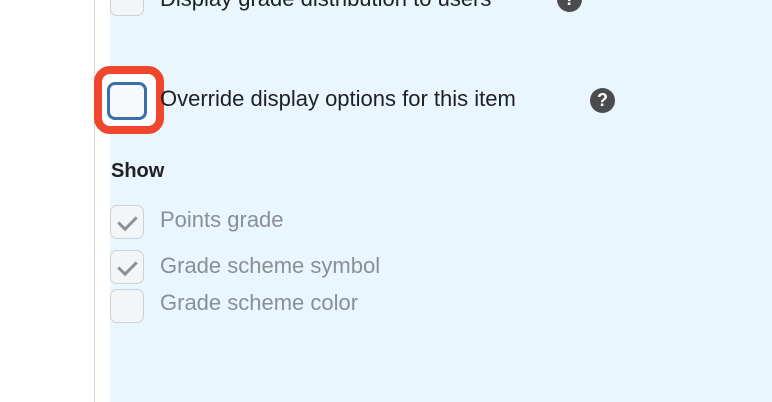 The height and width of the screenshot is (402, 772). I want to click on display-distribution-label: Display grade distribution to users, so click(325, 6).